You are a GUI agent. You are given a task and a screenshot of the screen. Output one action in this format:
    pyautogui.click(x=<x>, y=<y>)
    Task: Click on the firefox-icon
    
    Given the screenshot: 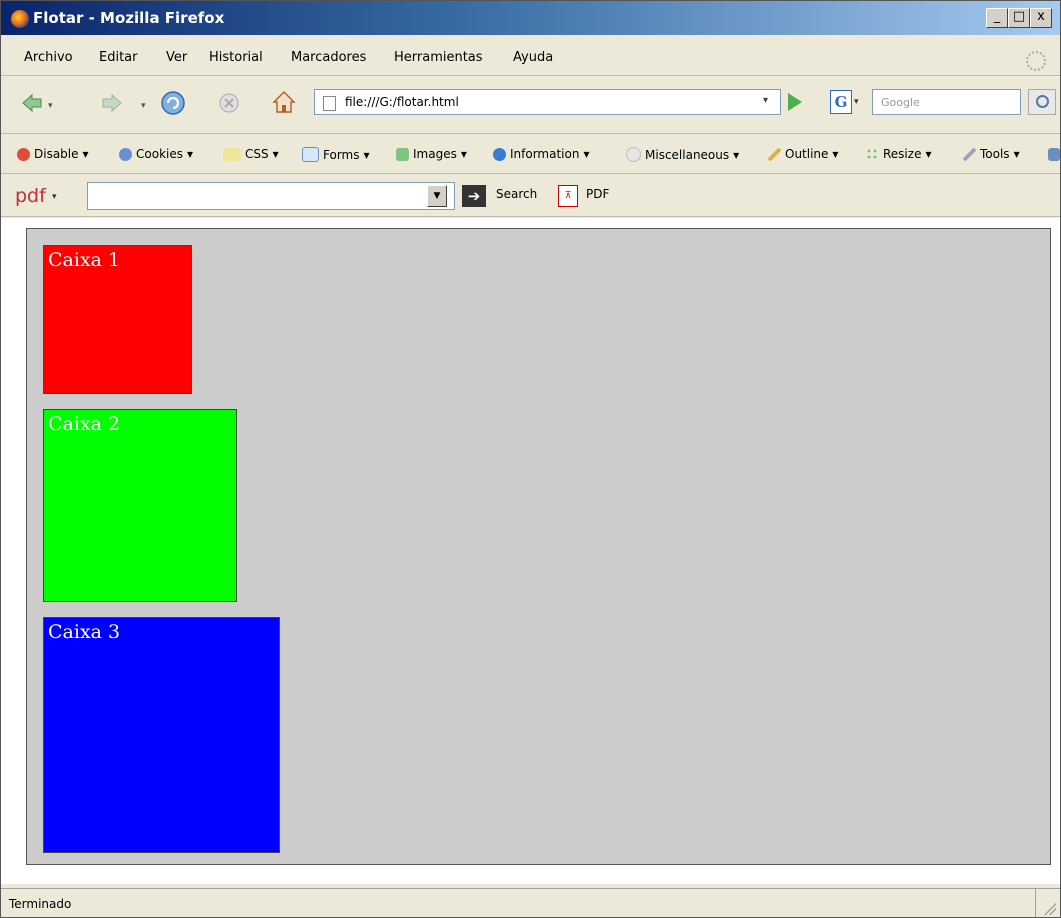 What is the action you would take?
    pyautogui.click(x=20, y=19)
    